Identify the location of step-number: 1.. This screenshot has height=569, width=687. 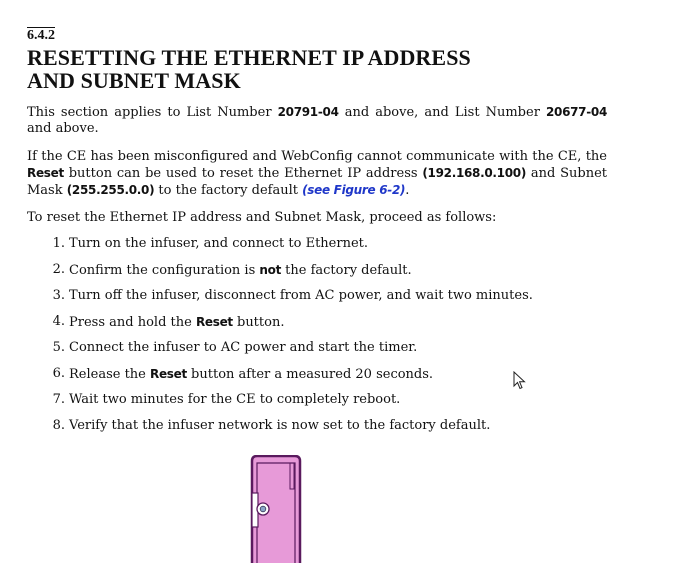
(58, 243).